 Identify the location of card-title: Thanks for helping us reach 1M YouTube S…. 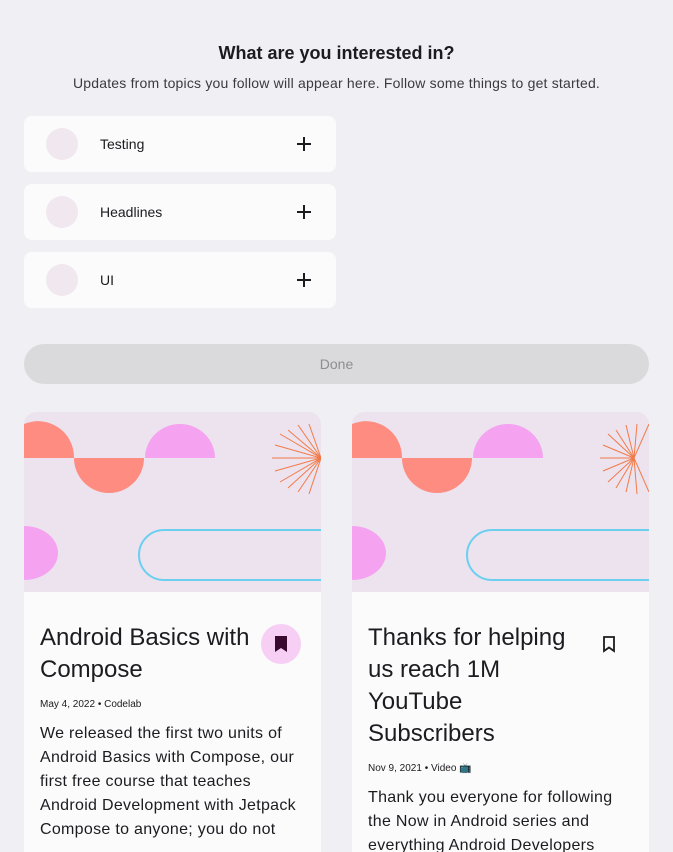
(467, 685).